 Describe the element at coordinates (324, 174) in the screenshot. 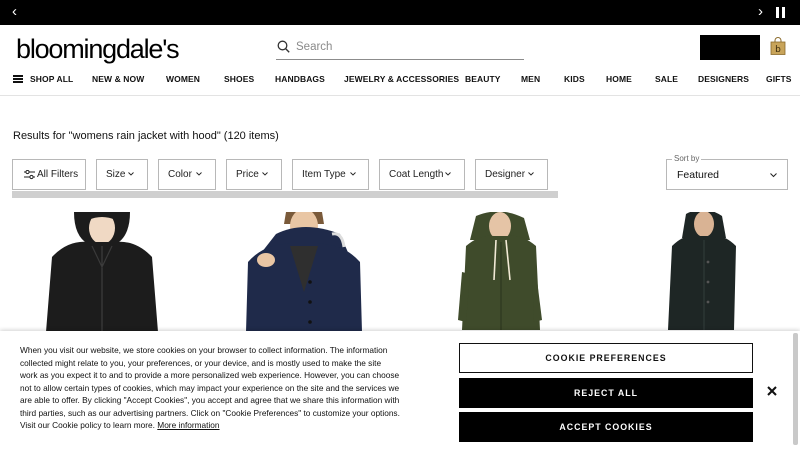

I see `item-type-filter-label: Item Type` at that location.